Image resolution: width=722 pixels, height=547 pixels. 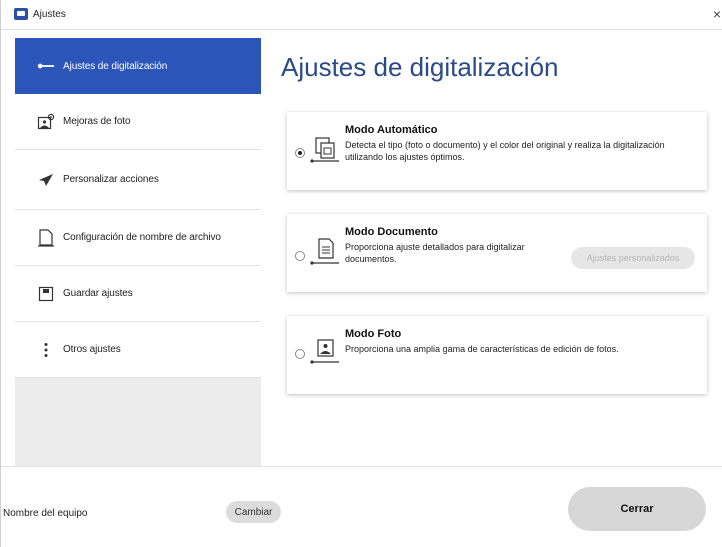 I want to click on sidebar-item-label: Mejoras de foto, so click(x=97, y=121).